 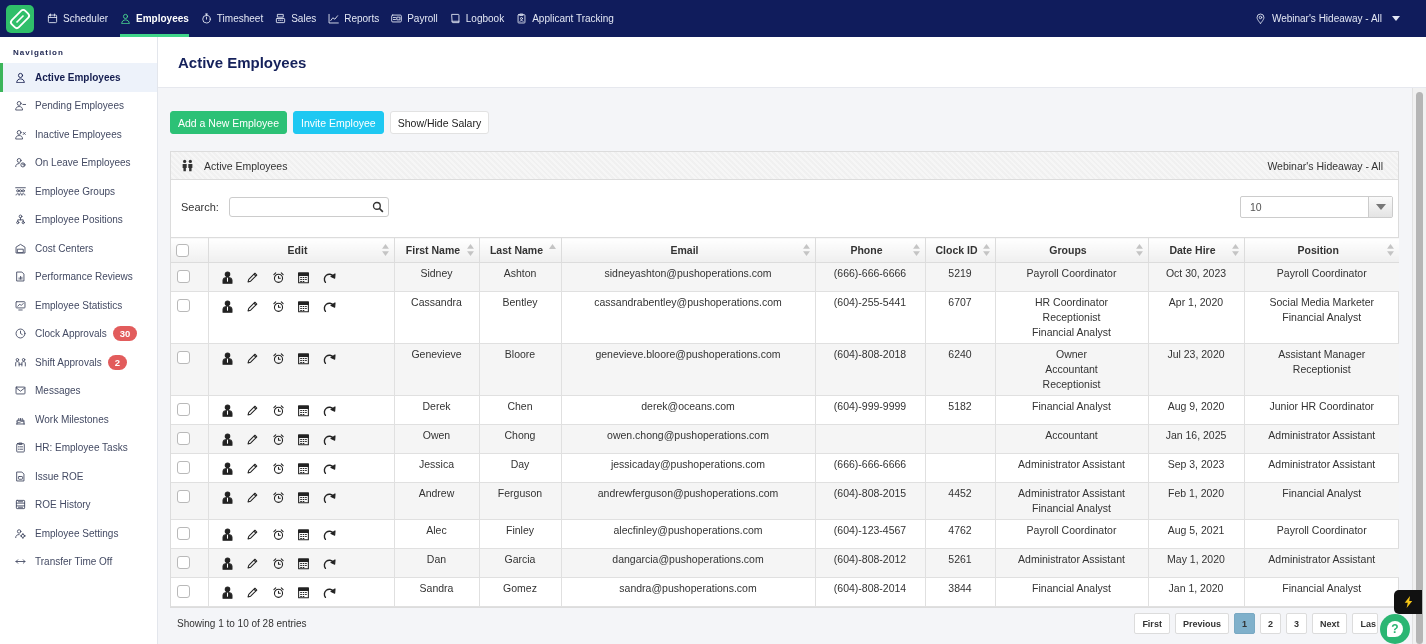 What do you see at coordinates (1201, 623) in the screenshot?
I see `pagination-button: Previous` at bounding box center [1201, 623].